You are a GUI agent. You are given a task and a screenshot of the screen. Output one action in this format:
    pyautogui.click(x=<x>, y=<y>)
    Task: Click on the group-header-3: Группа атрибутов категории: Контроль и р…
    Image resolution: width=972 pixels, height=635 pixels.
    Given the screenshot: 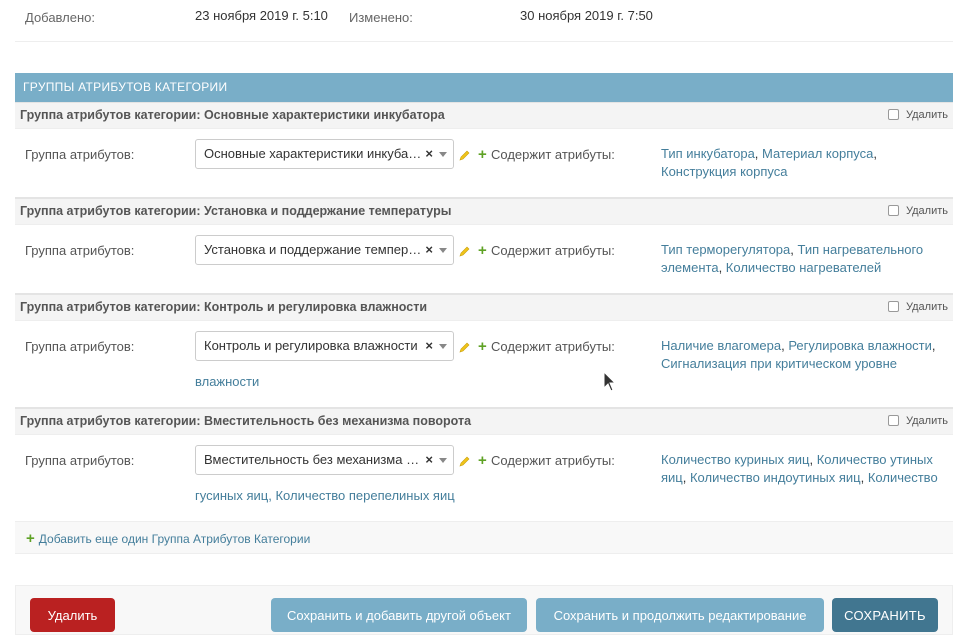 What is the action you would take?
    pyautogui.click(x=484, y=307)
    